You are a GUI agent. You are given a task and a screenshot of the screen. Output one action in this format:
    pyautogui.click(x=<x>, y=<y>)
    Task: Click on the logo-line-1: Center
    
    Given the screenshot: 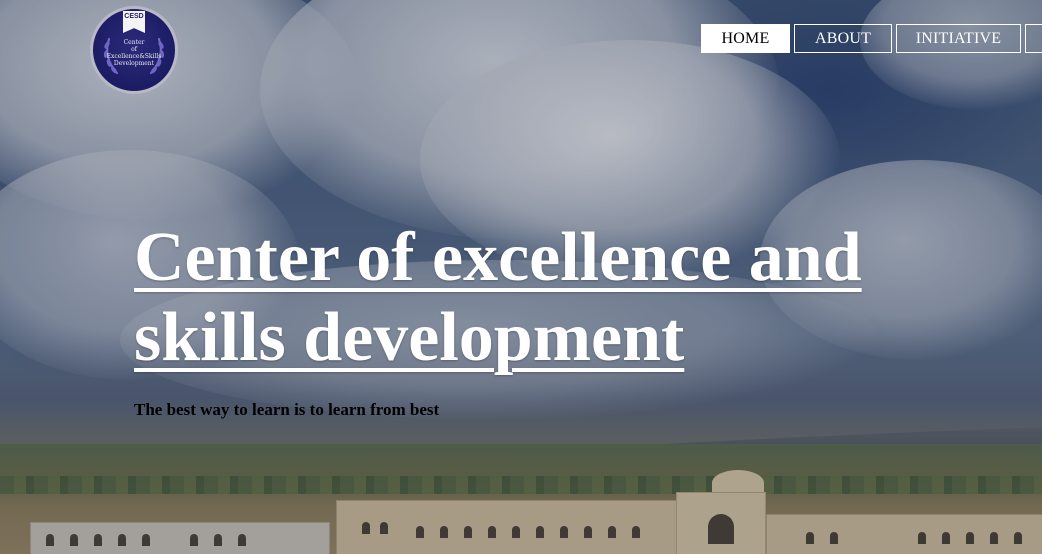 What is the action you would take?
    pyautogui.click(x=134, y=42)
    